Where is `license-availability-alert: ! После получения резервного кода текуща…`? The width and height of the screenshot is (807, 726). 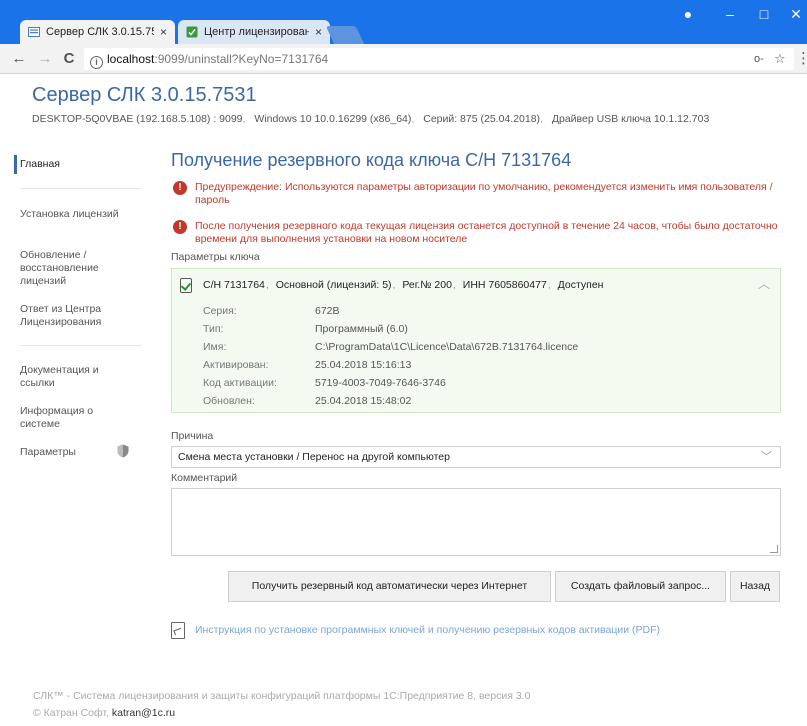 license-availability-alert: ! После получения резервного кода текуща… is located at coordinates (477, 233).